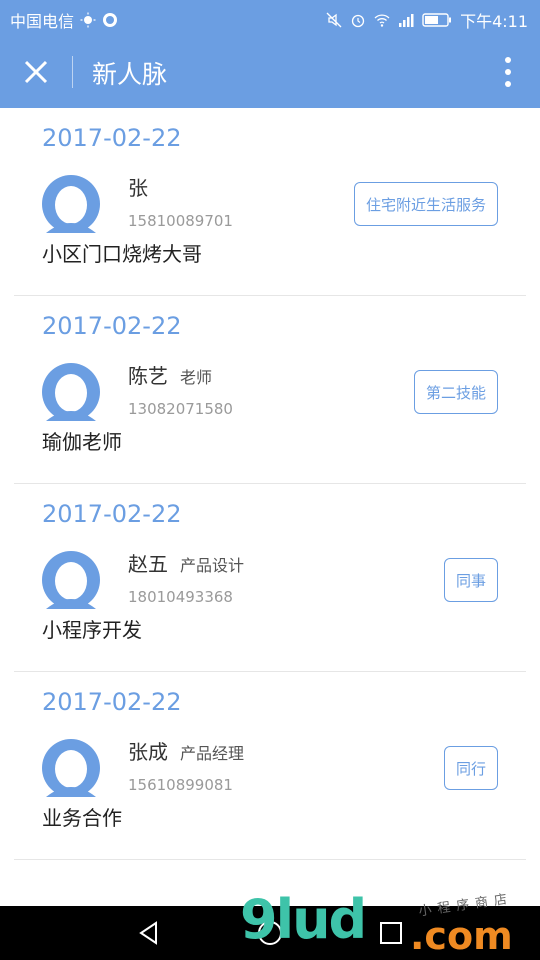 Image resolution: width=540 pixels, height=960 pixels. I want to click on contact-name: 陈艺, so click(148, 376).